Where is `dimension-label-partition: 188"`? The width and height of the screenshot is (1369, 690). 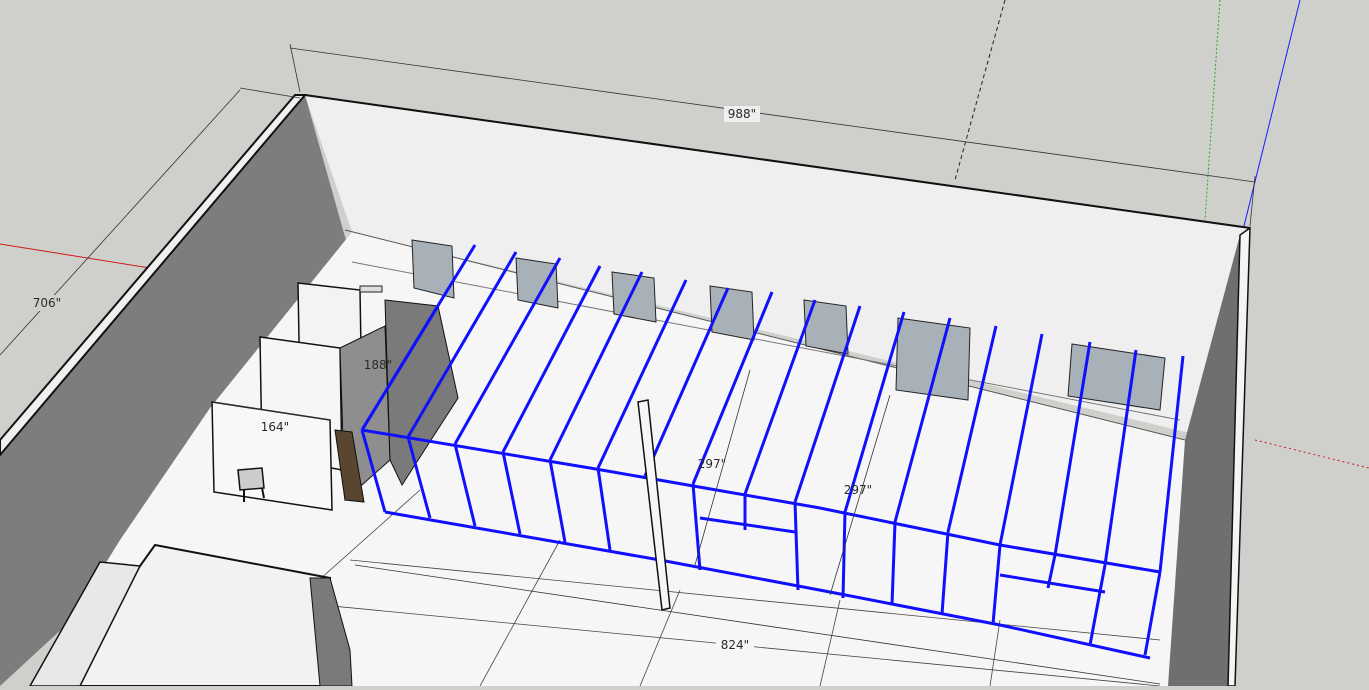 dimension-label-partition: 188" is located at coordinates (378, 365).